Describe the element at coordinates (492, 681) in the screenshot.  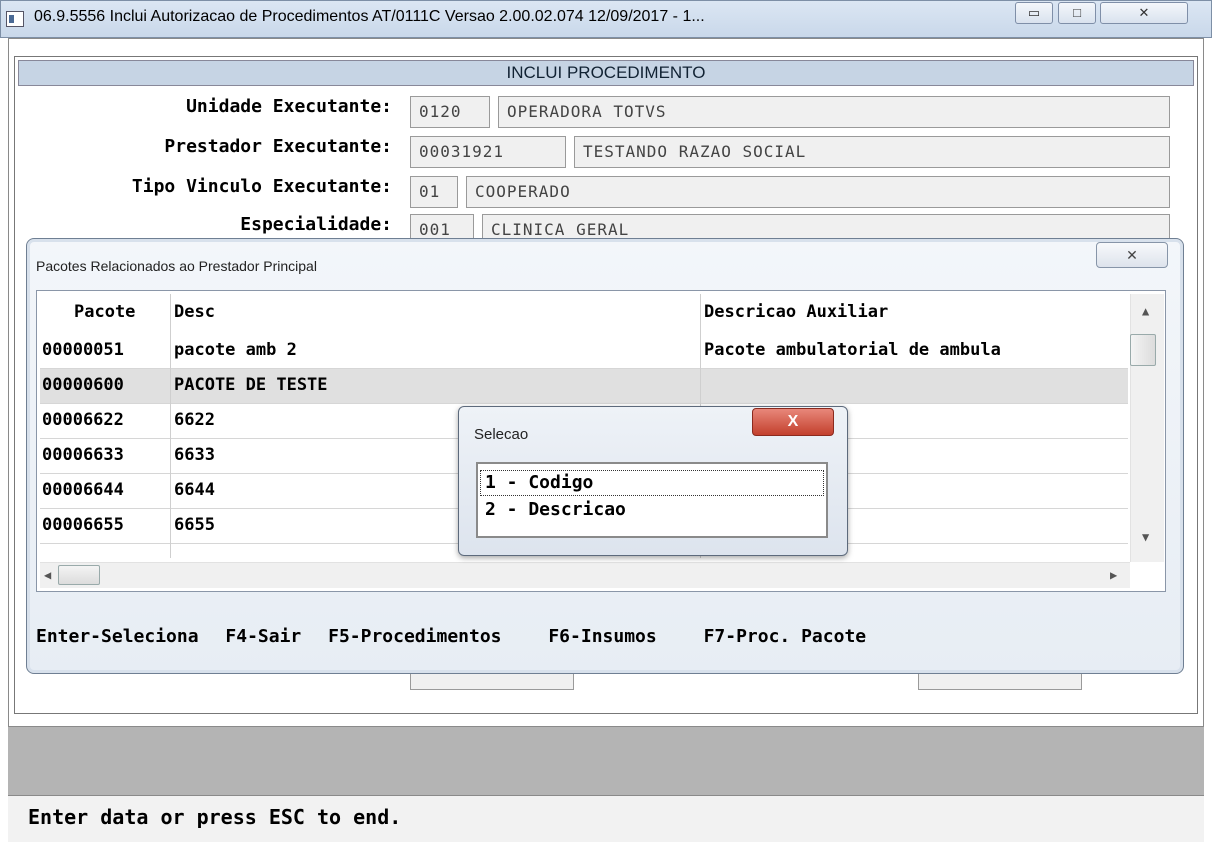
I see `hidden-field-left` at that location.